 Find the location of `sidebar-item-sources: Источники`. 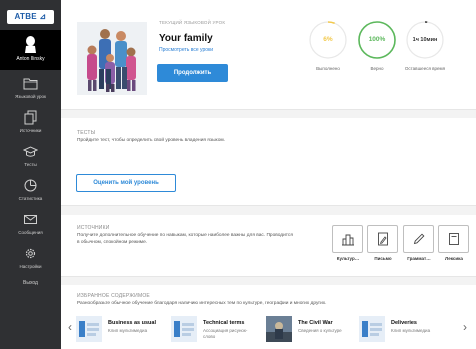

sidebar-item-sources: Источники is located at coordinates (30, 124).